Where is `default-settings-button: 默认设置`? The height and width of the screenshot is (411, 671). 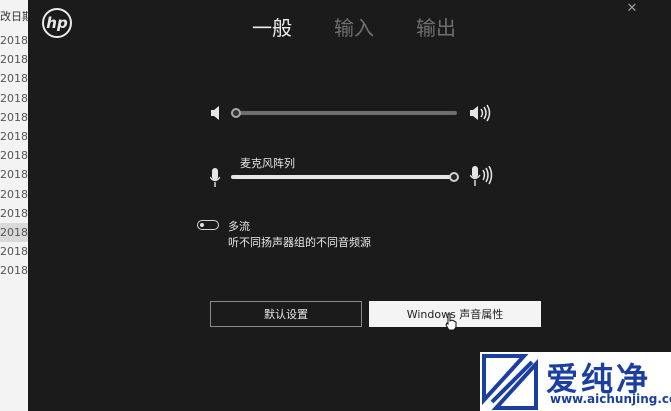
default-settings-button: 默认设置 is located at coordinates (286, 314).